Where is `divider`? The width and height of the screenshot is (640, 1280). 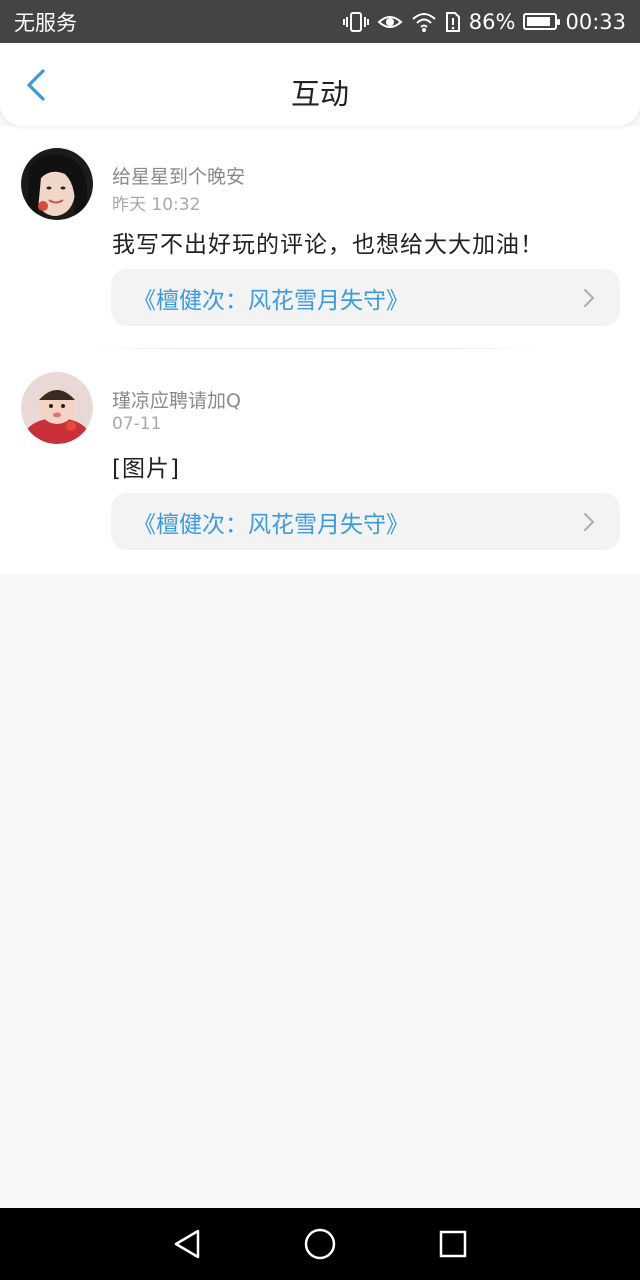
divider is located at coordinates (316, 348).